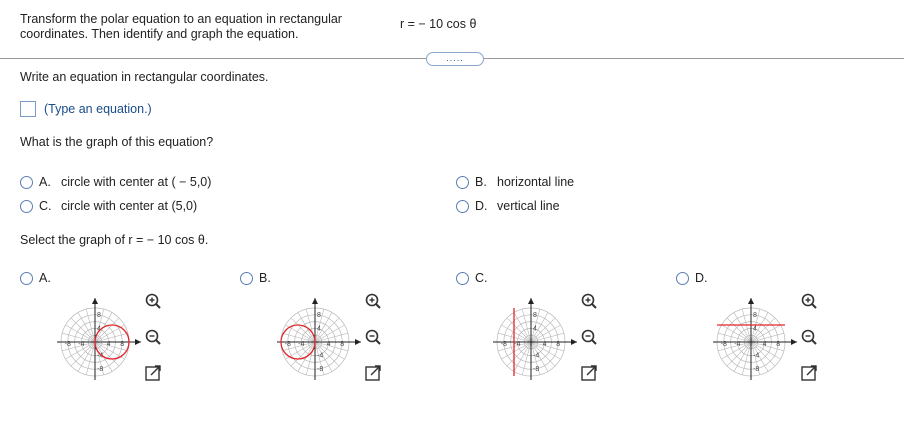  What do you see at coordinates (265, 278) in the screenshot?
I see `graph-b-letter: B.` at bounding box center [265, 278].